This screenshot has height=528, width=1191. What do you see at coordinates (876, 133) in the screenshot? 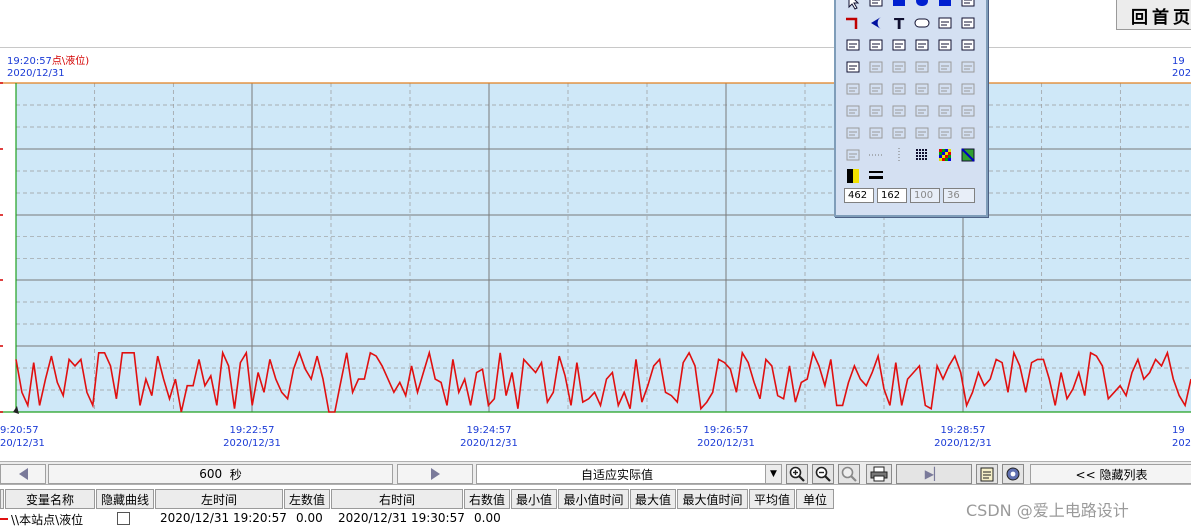
I see `align-v-icon` at bounding box center [876, 133].